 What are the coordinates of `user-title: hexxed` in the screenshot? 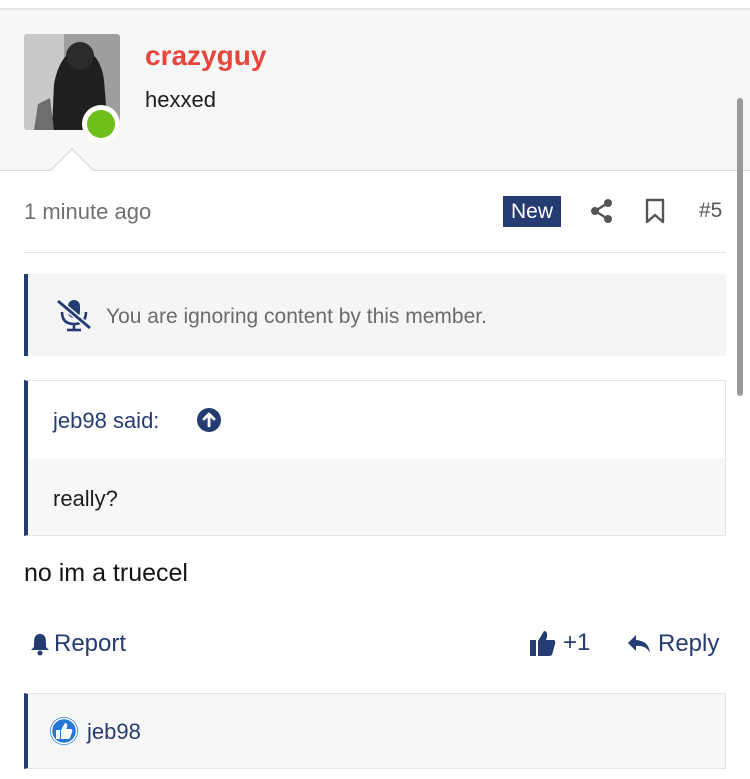 It's located at (180, 99).